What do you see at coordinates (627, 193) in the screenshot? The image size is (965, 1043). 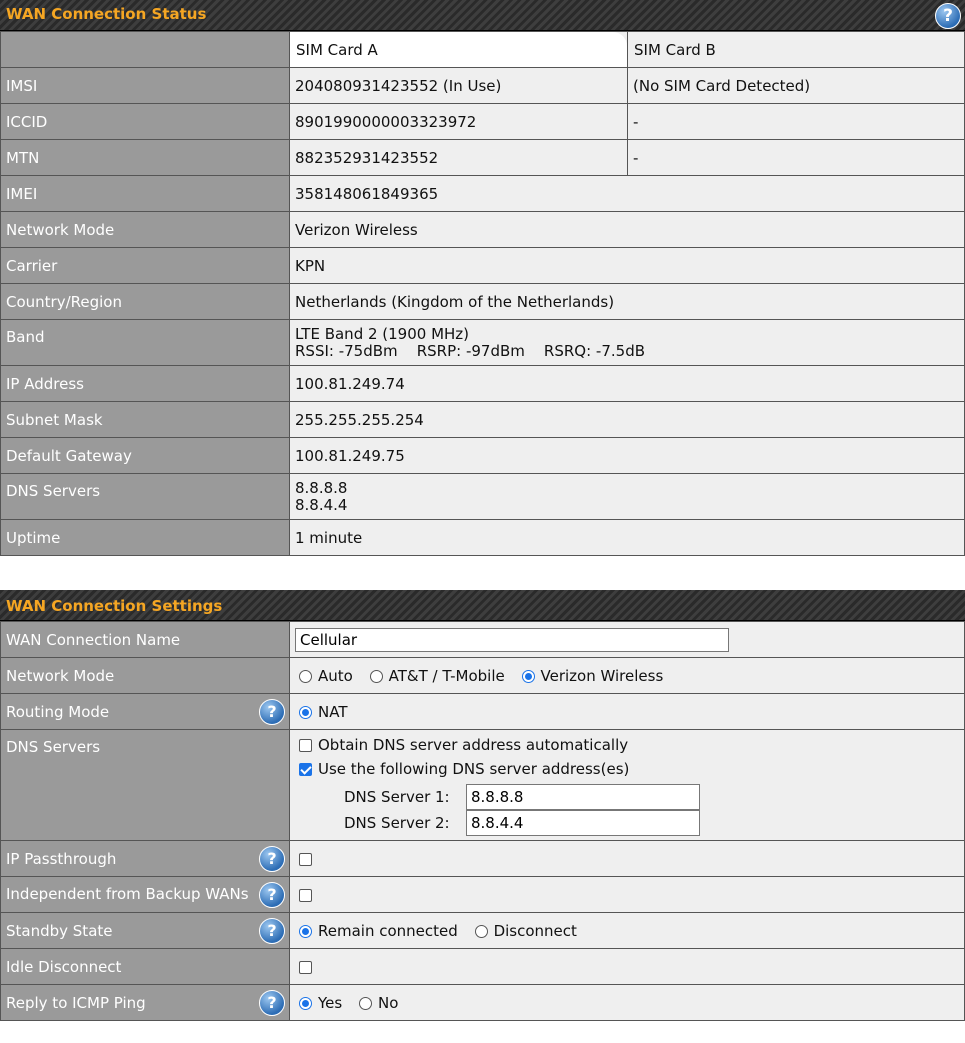 I see `row-value: 358148061849365` at bounding box center [627, 193].